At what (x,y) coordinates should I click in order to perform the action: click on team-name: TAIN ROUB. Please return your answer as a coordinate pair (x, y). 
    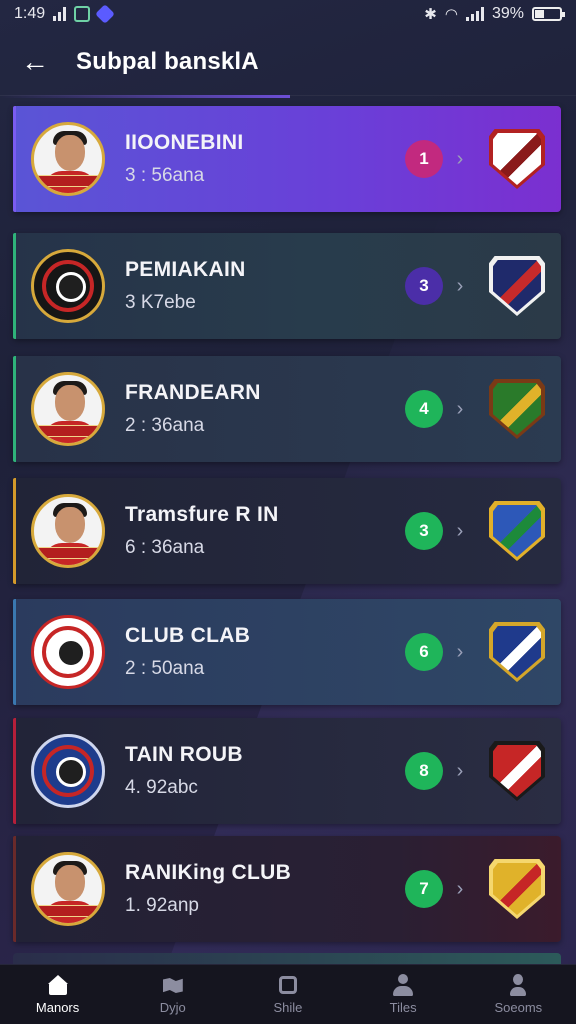
    Looking at the image, I should click on (184, 754).